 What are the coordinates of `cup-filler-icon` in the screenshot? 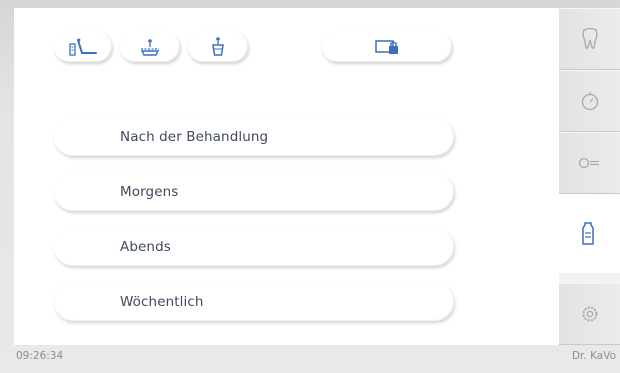 It's located at (218, 46).